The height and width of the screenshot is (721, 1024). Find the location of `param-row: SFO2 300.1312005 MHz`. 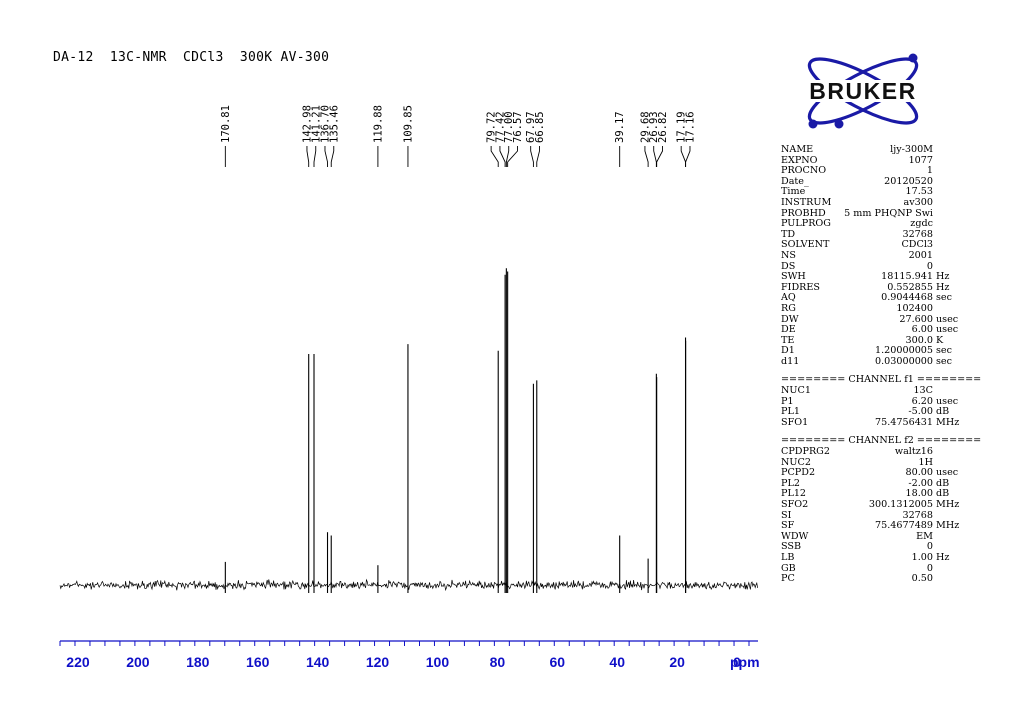

param-row: SFO2 300.1312005 MHz is located at coordinates (873, 505).